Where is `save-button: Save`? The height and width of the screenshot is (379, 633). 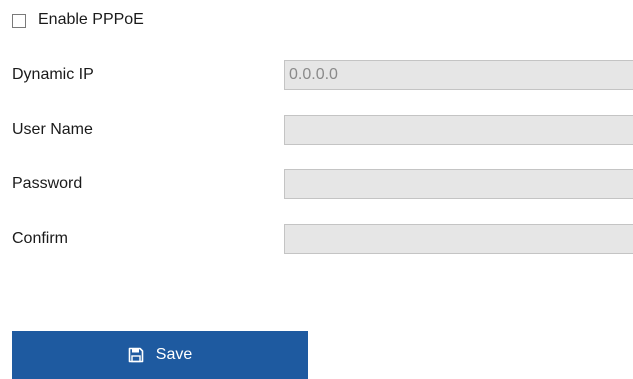 save-button: Save is located at coordinates (160, 355).